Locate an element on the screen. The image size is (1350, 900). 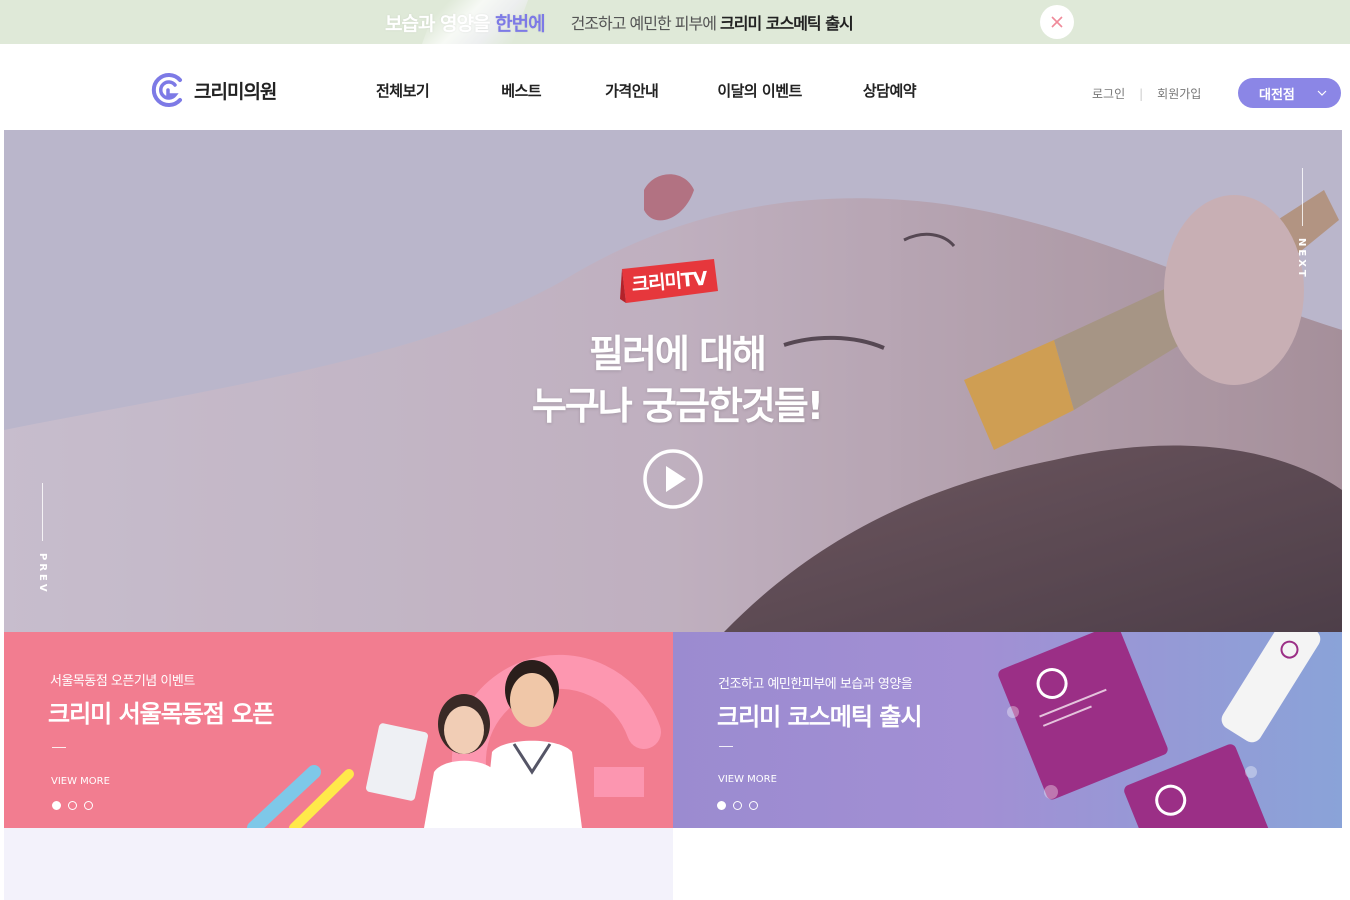
hero-badge: 크리미TV is located at coordinates (669, 279).